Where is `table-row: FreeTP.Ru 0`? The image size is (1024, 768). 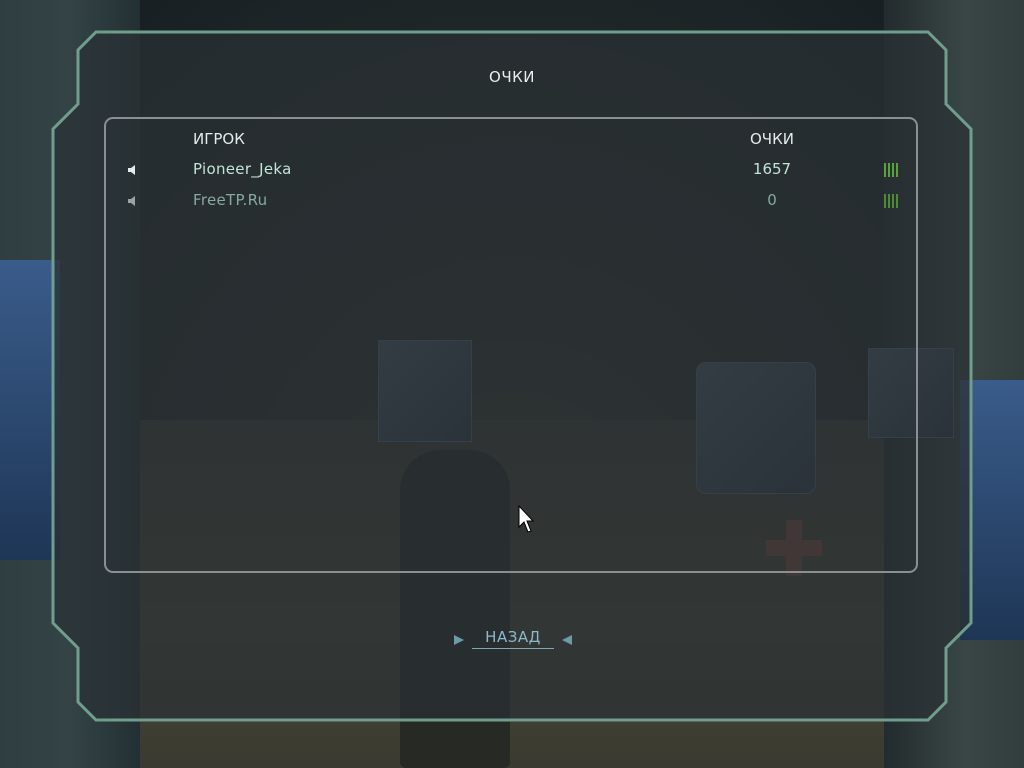
table-row: FreeTP.Ru 0 is located at coordinates (515, 202).